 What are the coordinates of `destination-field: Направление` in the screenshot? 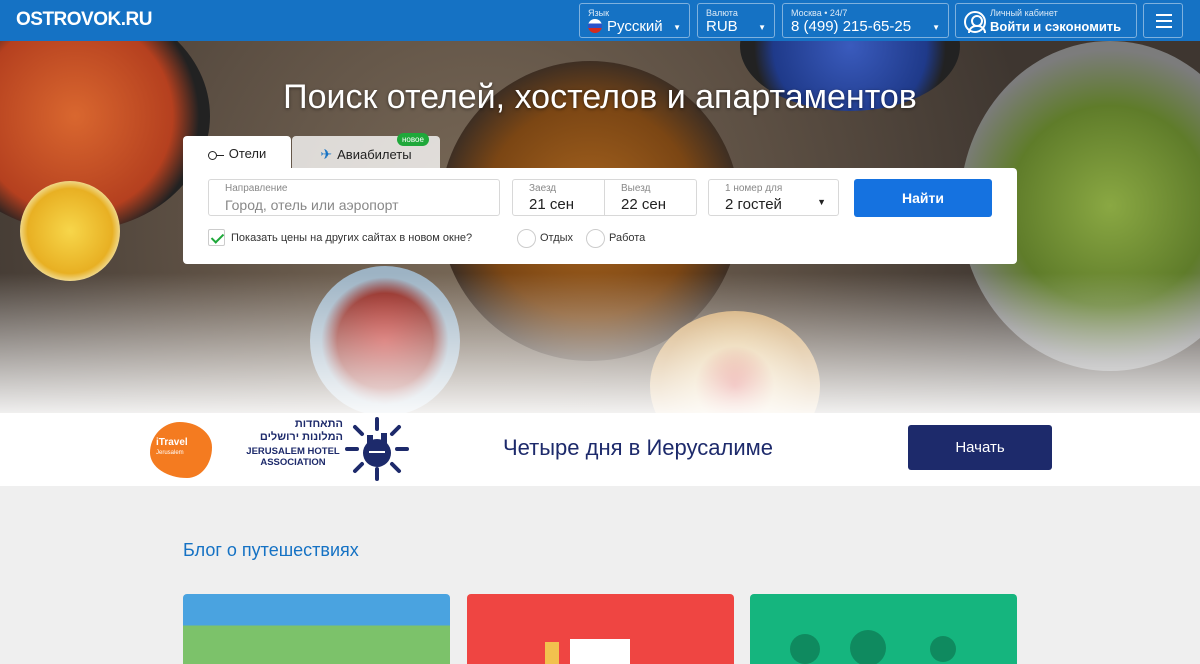 It's located at (354, 197).